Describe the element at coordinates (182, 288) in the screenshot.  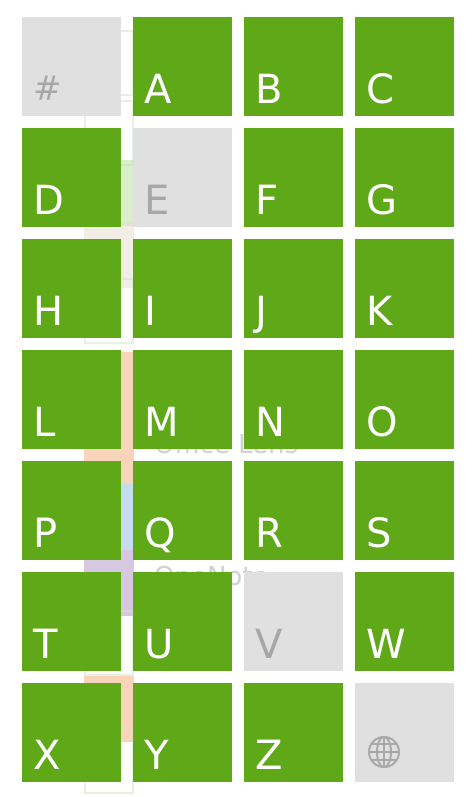
I see `jump-tile-i: I` at that location.